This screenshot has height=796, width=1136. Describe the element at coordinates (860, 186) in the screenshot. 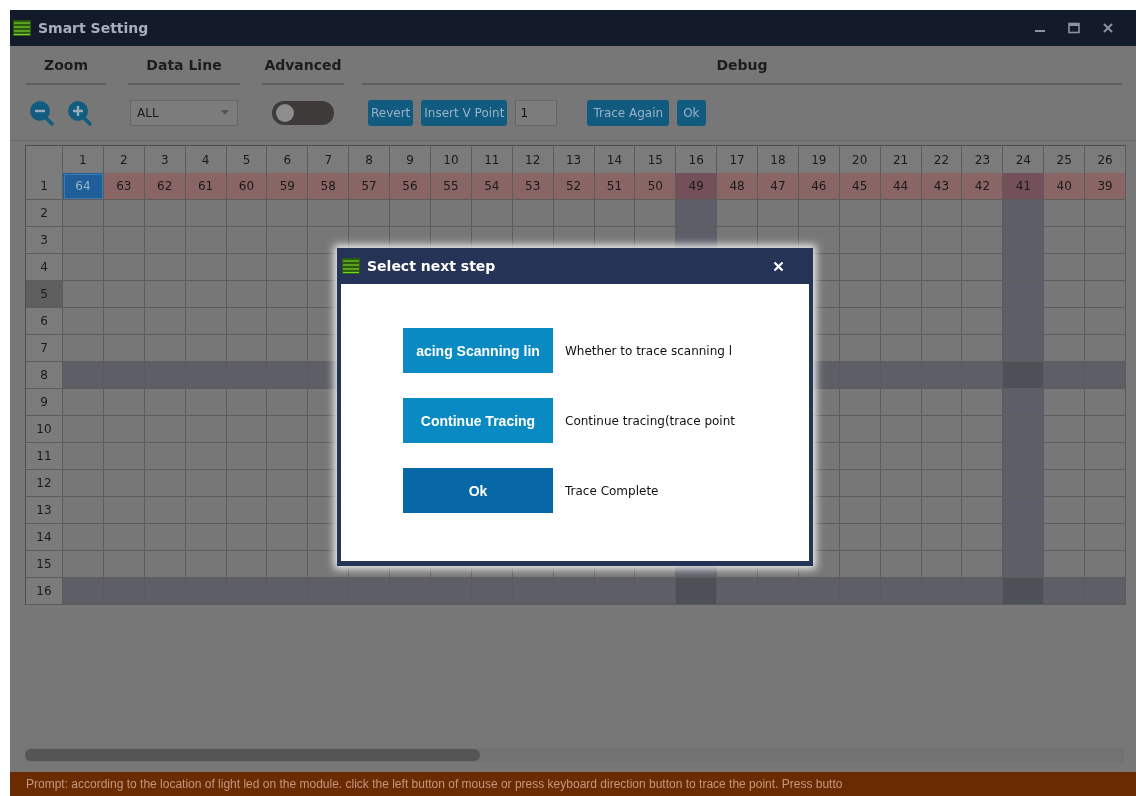

I see `grid-cell: 45` at that location.